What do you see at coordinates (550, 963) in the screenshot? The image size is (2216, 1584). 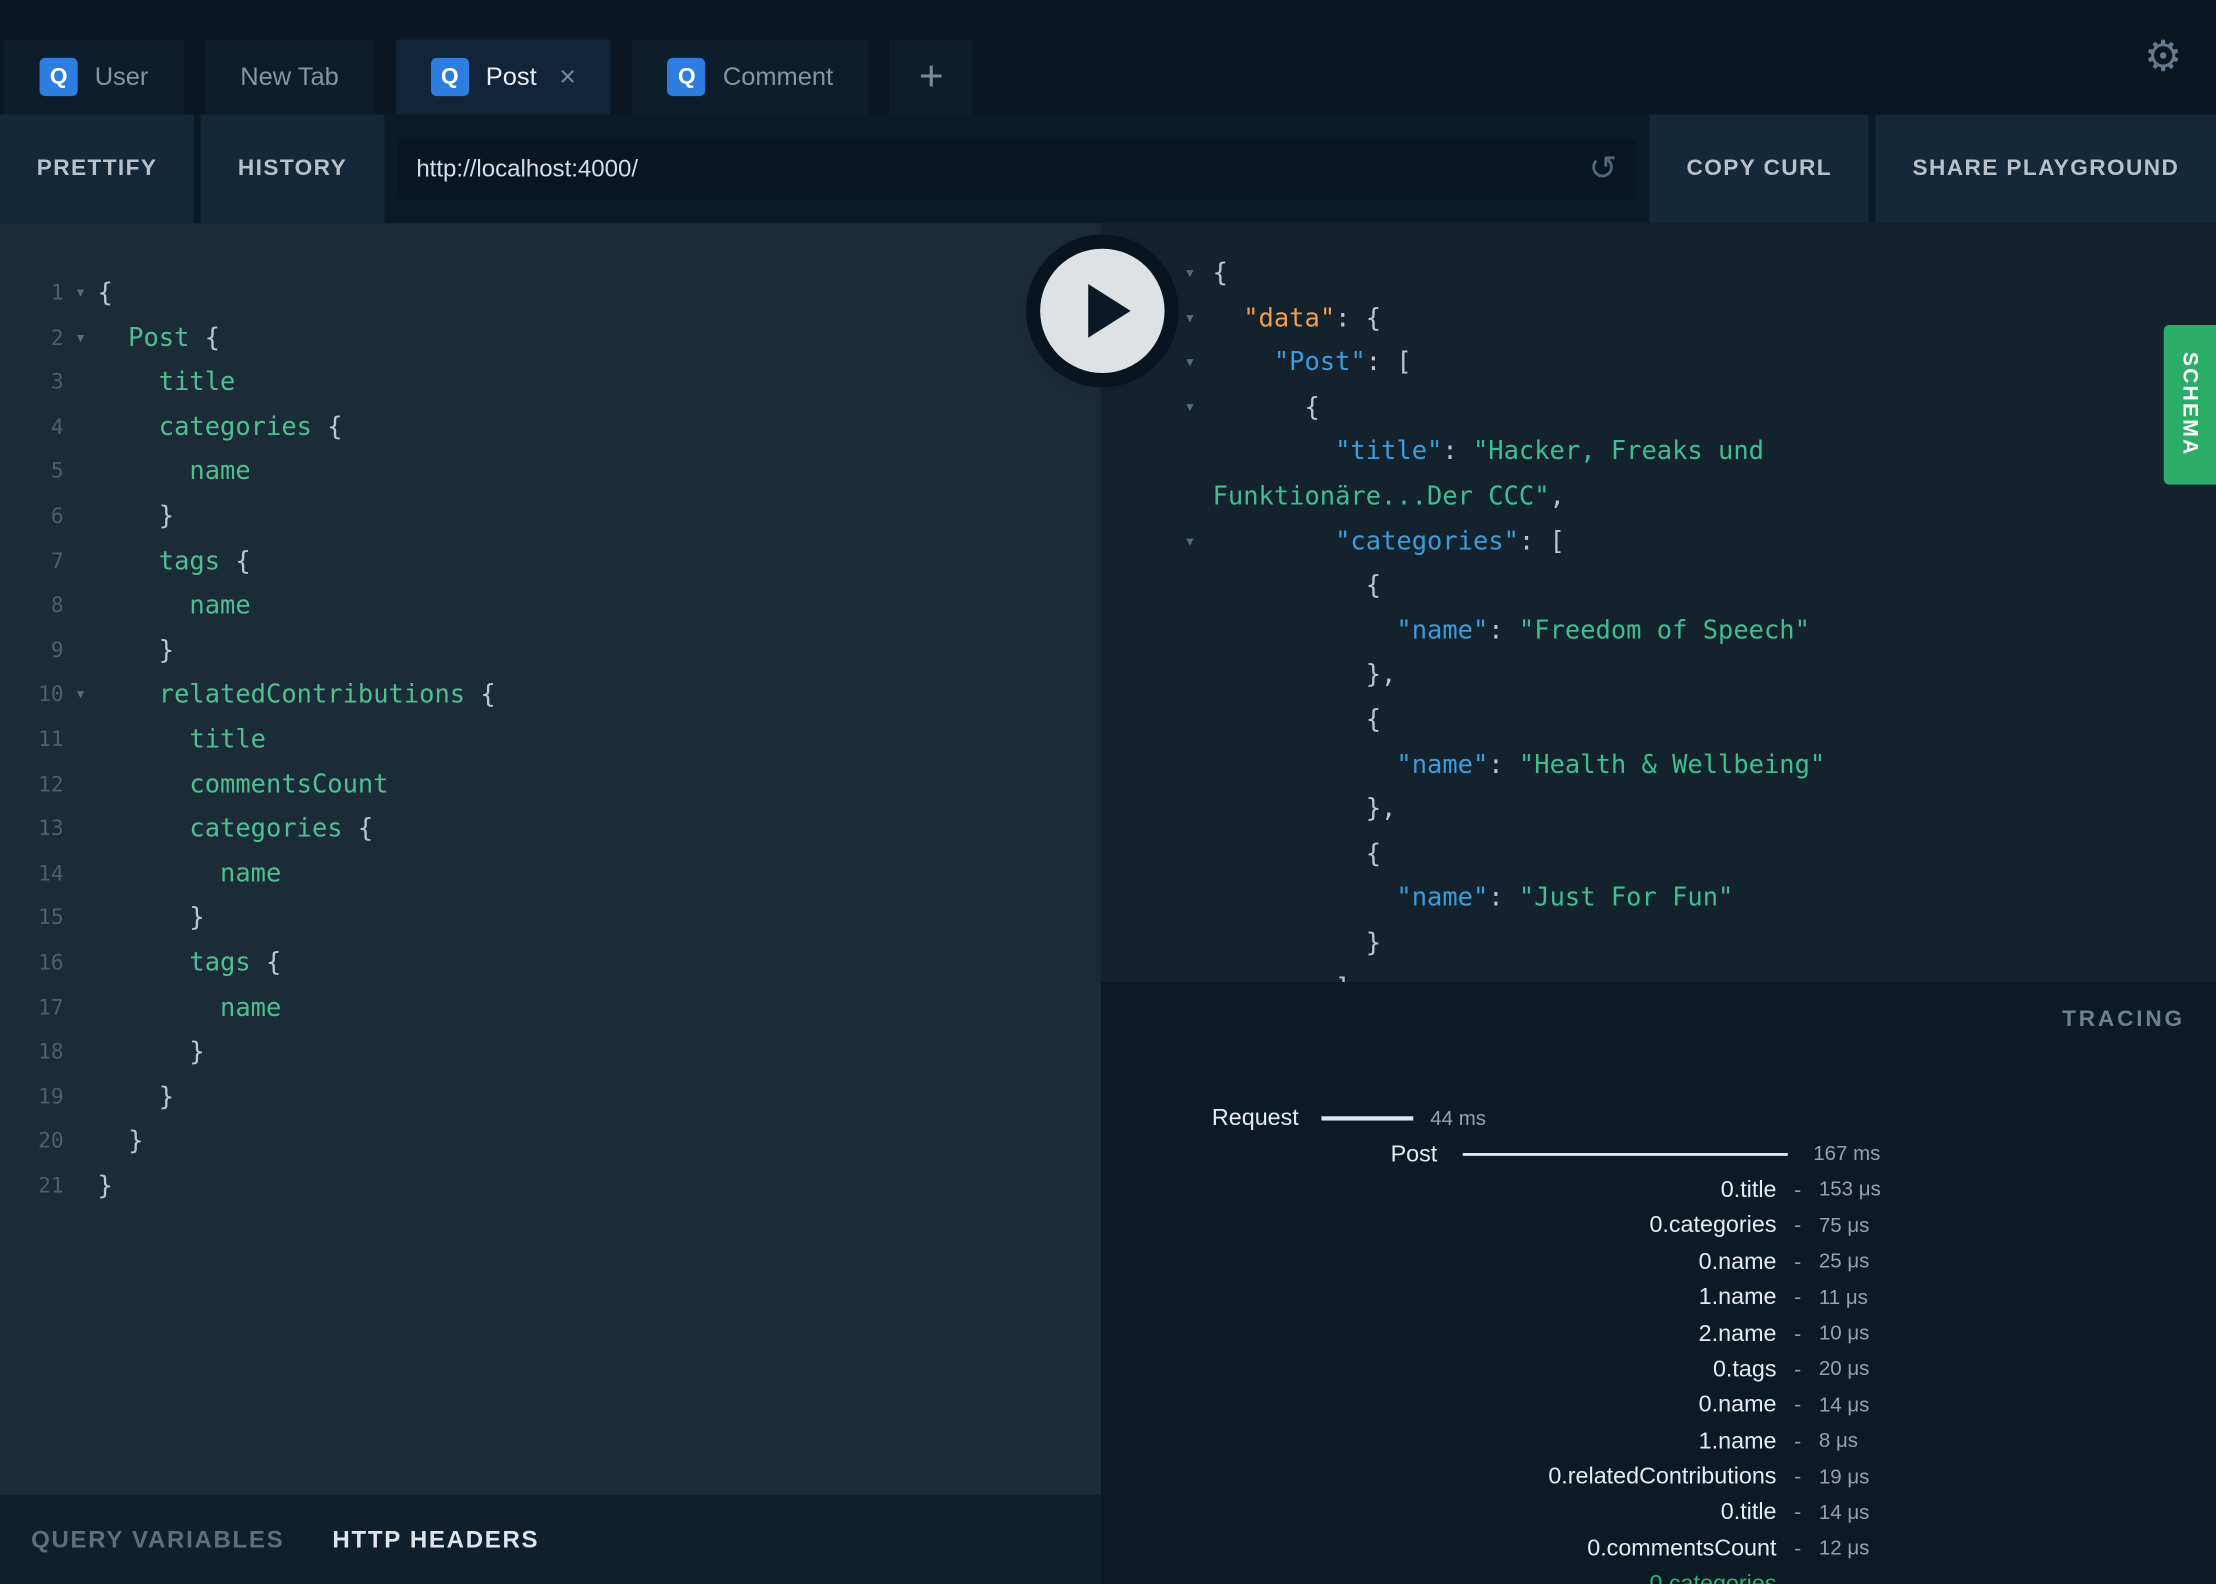 I see `editor-line: 16 tags {` at bounding box center [550, 963].